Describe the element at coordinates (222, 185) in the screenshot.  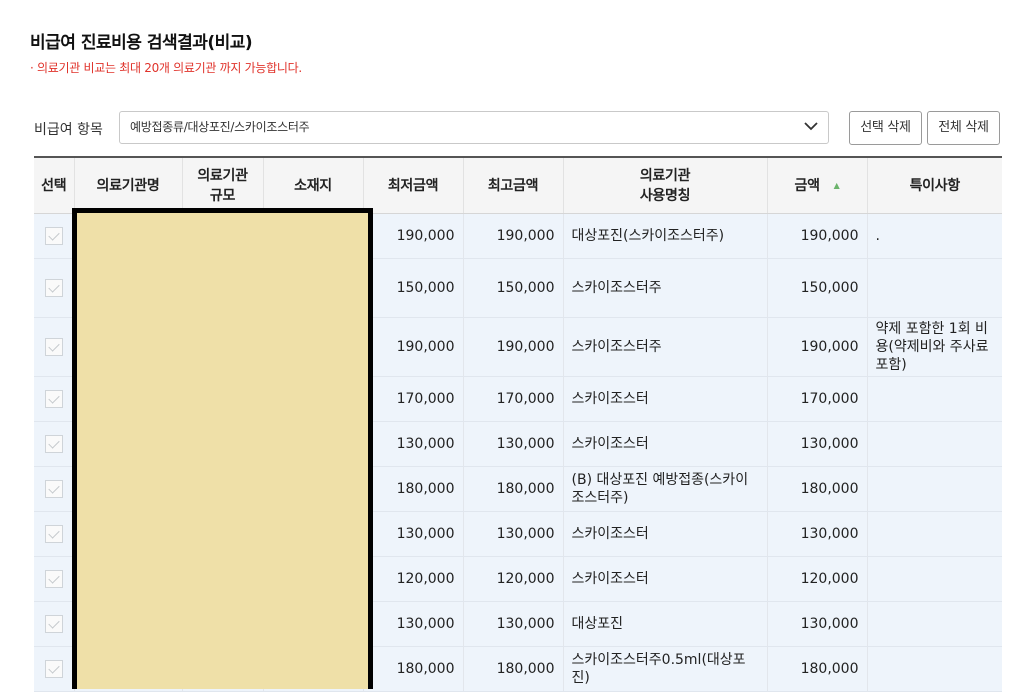
I see `col-size: 의료기관 규모` at that location.